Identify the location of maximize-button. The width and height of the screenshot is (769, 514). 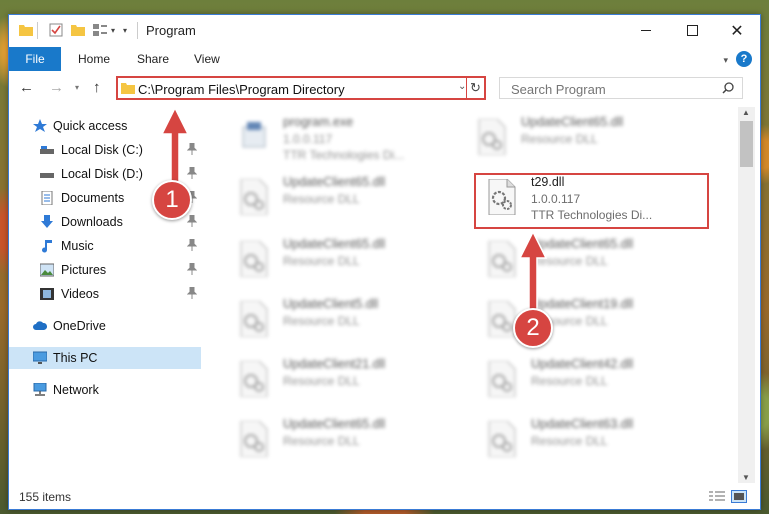
(692, 30).